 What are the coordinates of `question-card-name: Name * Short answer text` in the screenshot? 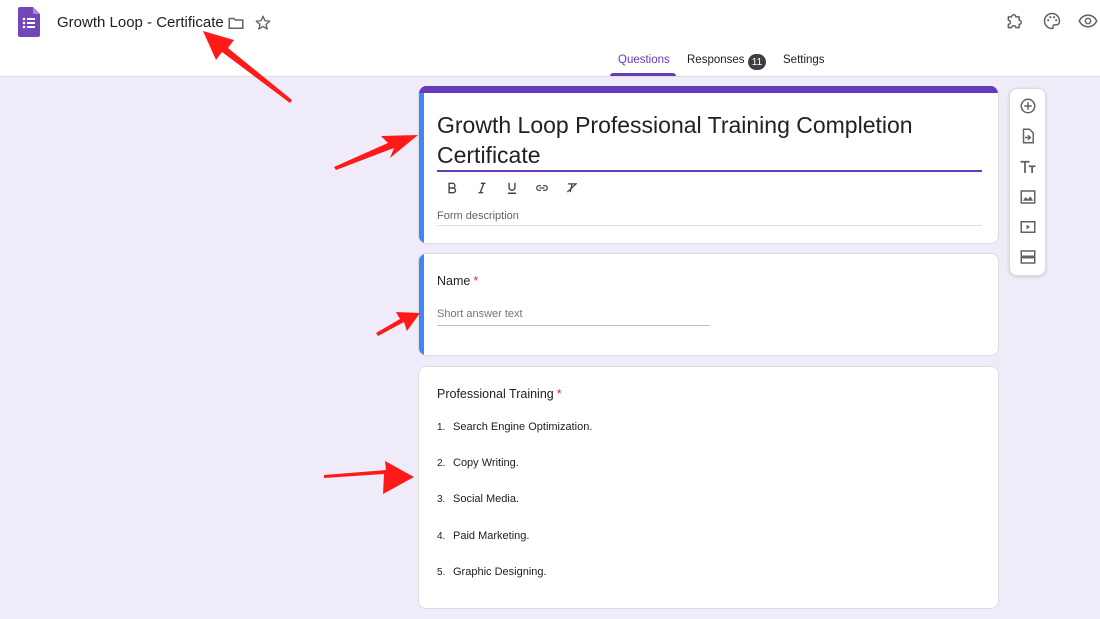 It's located at (708, 304).